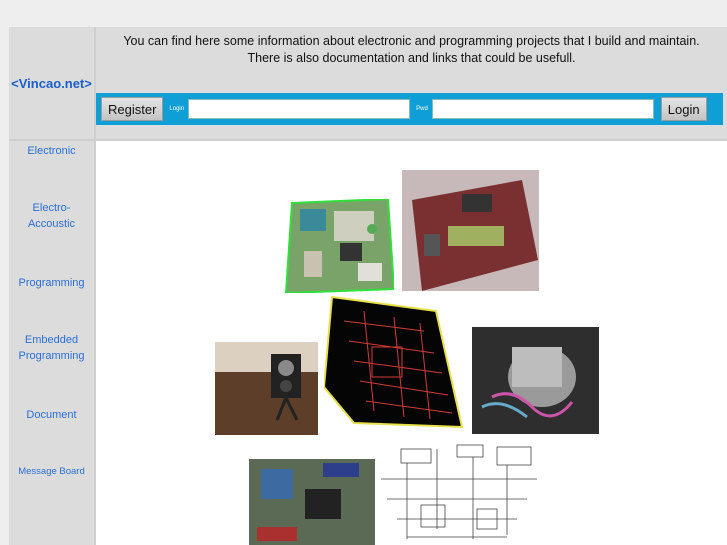  What do you see at coordinates (266, 388) in the screenshot?
I see `speaker-photo` at bounding box center [266, 388].